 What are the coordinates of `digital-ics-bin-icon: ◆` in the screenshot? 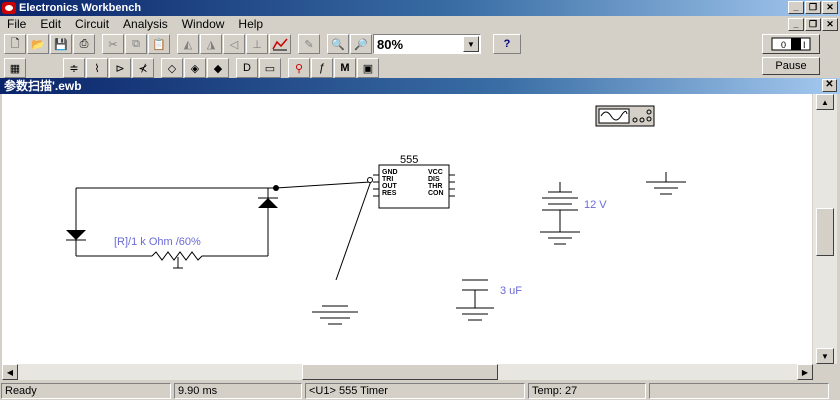 It's located at (218, 68).